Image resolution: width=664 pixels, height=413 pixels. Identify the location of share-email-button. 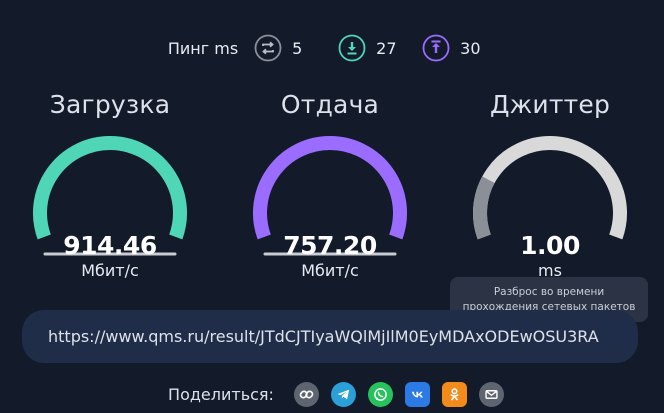
(491, 394).